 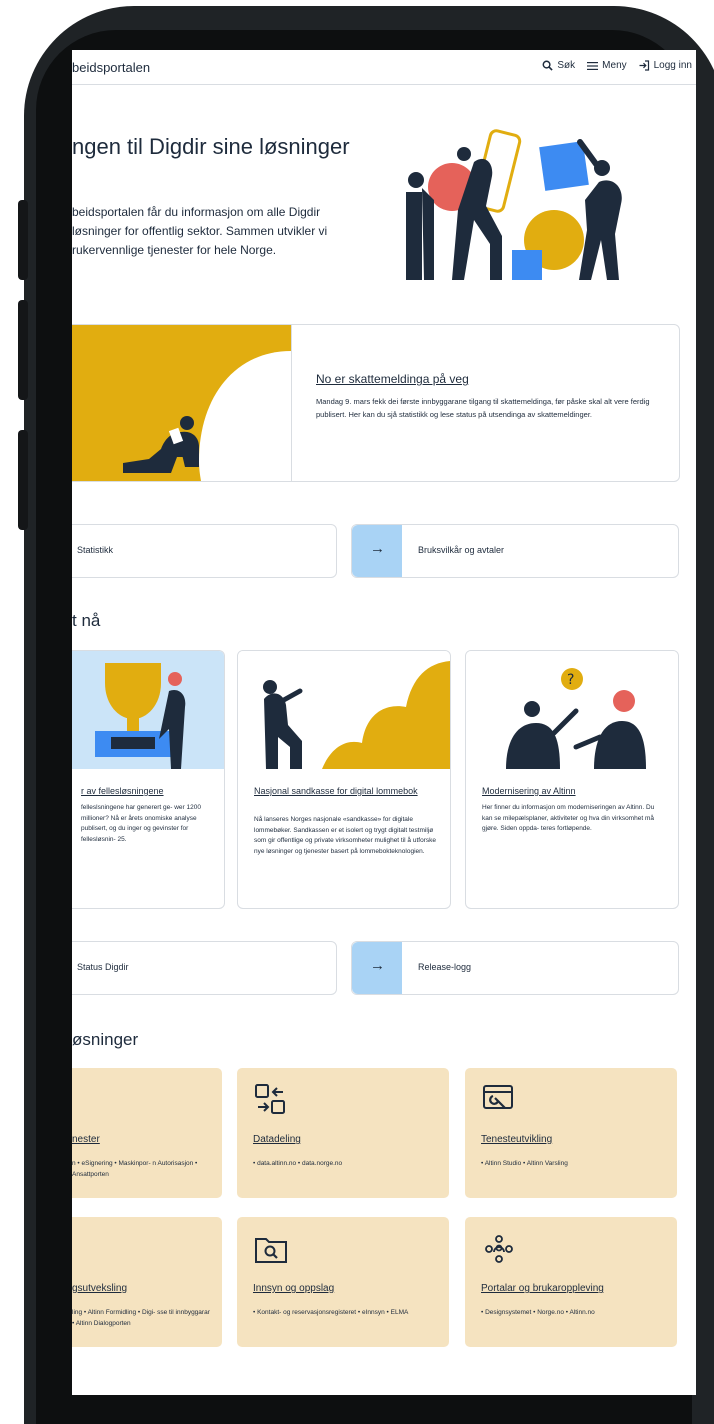 I want to click on solution-card-desc: • Altinn Studio • Altinn Varsling, so click(x=524, y=1163).